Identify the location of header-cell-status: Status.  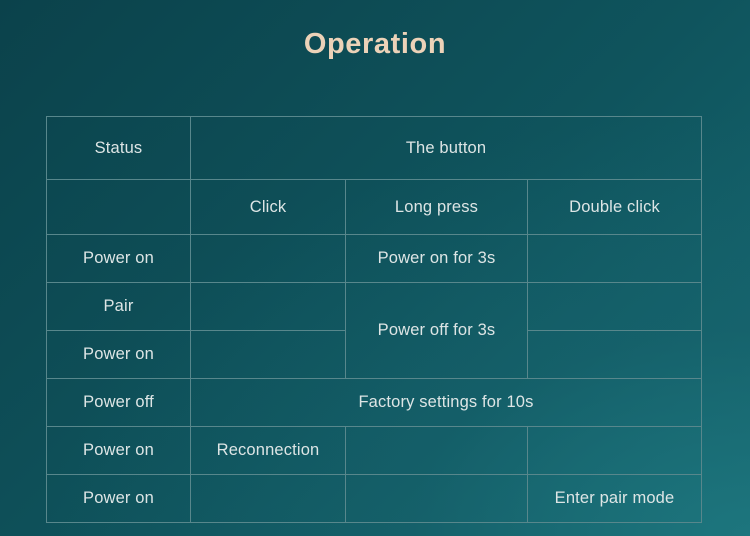
(118, 148).